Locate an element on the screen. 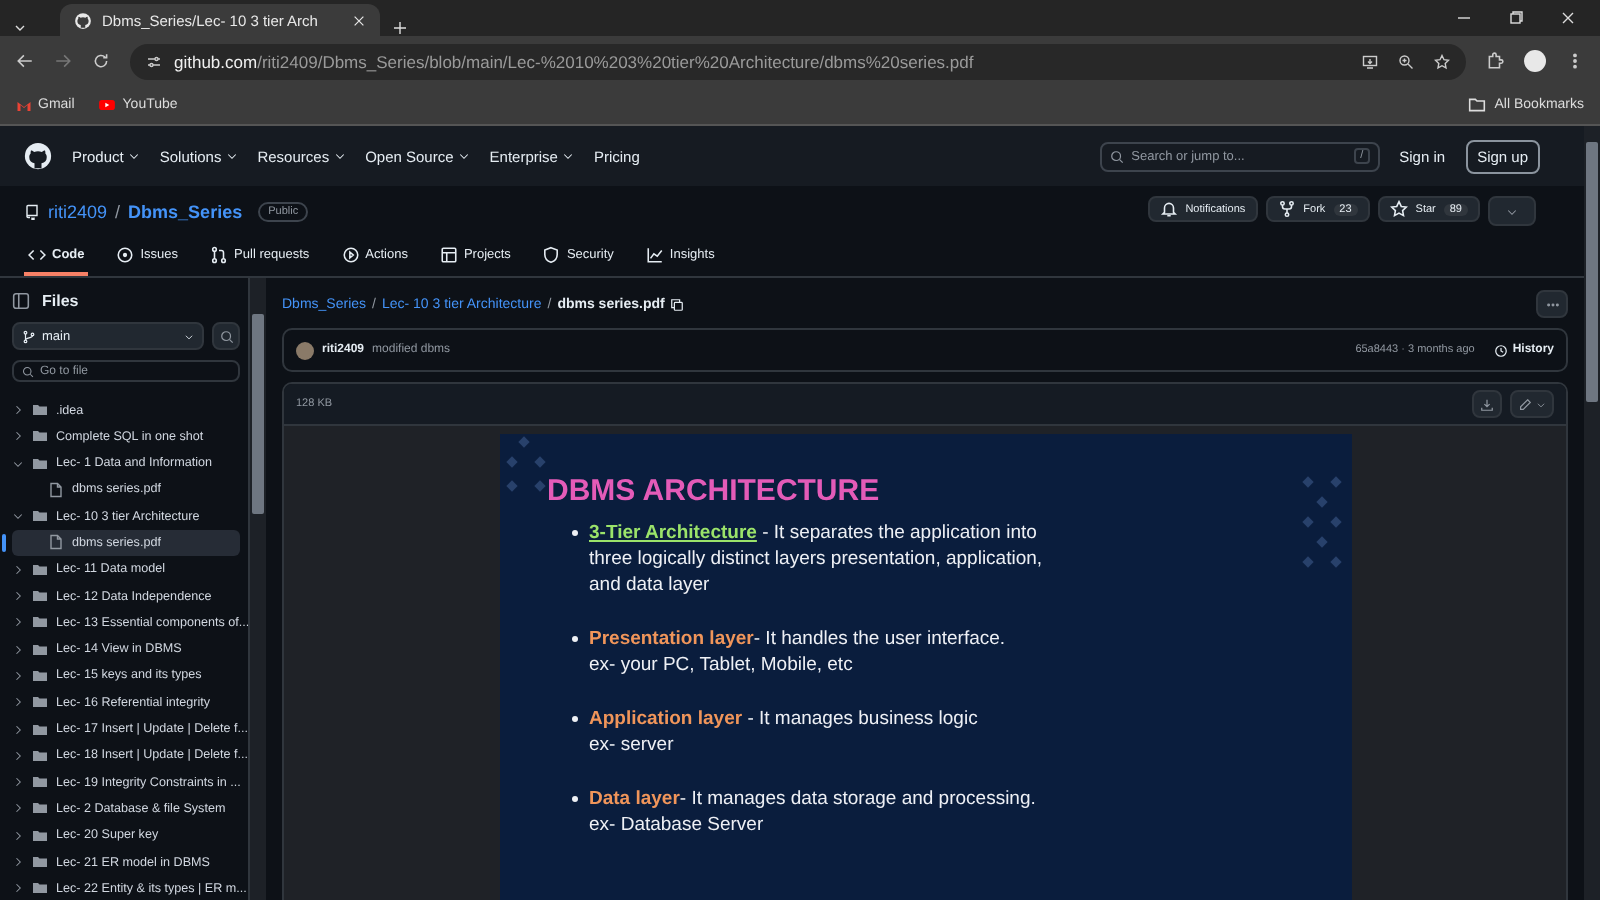 This screenshot has height=900, width=1600. bullet-text: Data layer- It manages data storage and processing. ex- Database Server is located at coordinates (812, 812).